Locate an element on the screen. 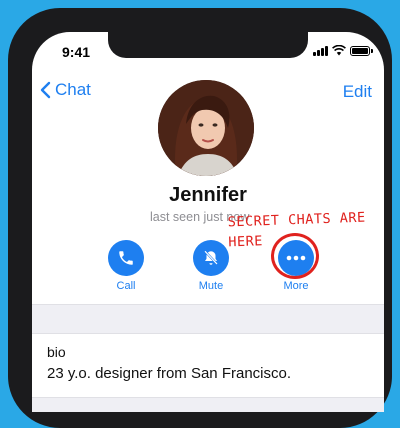  bio-label: bio is located at coordinates (56, 352).